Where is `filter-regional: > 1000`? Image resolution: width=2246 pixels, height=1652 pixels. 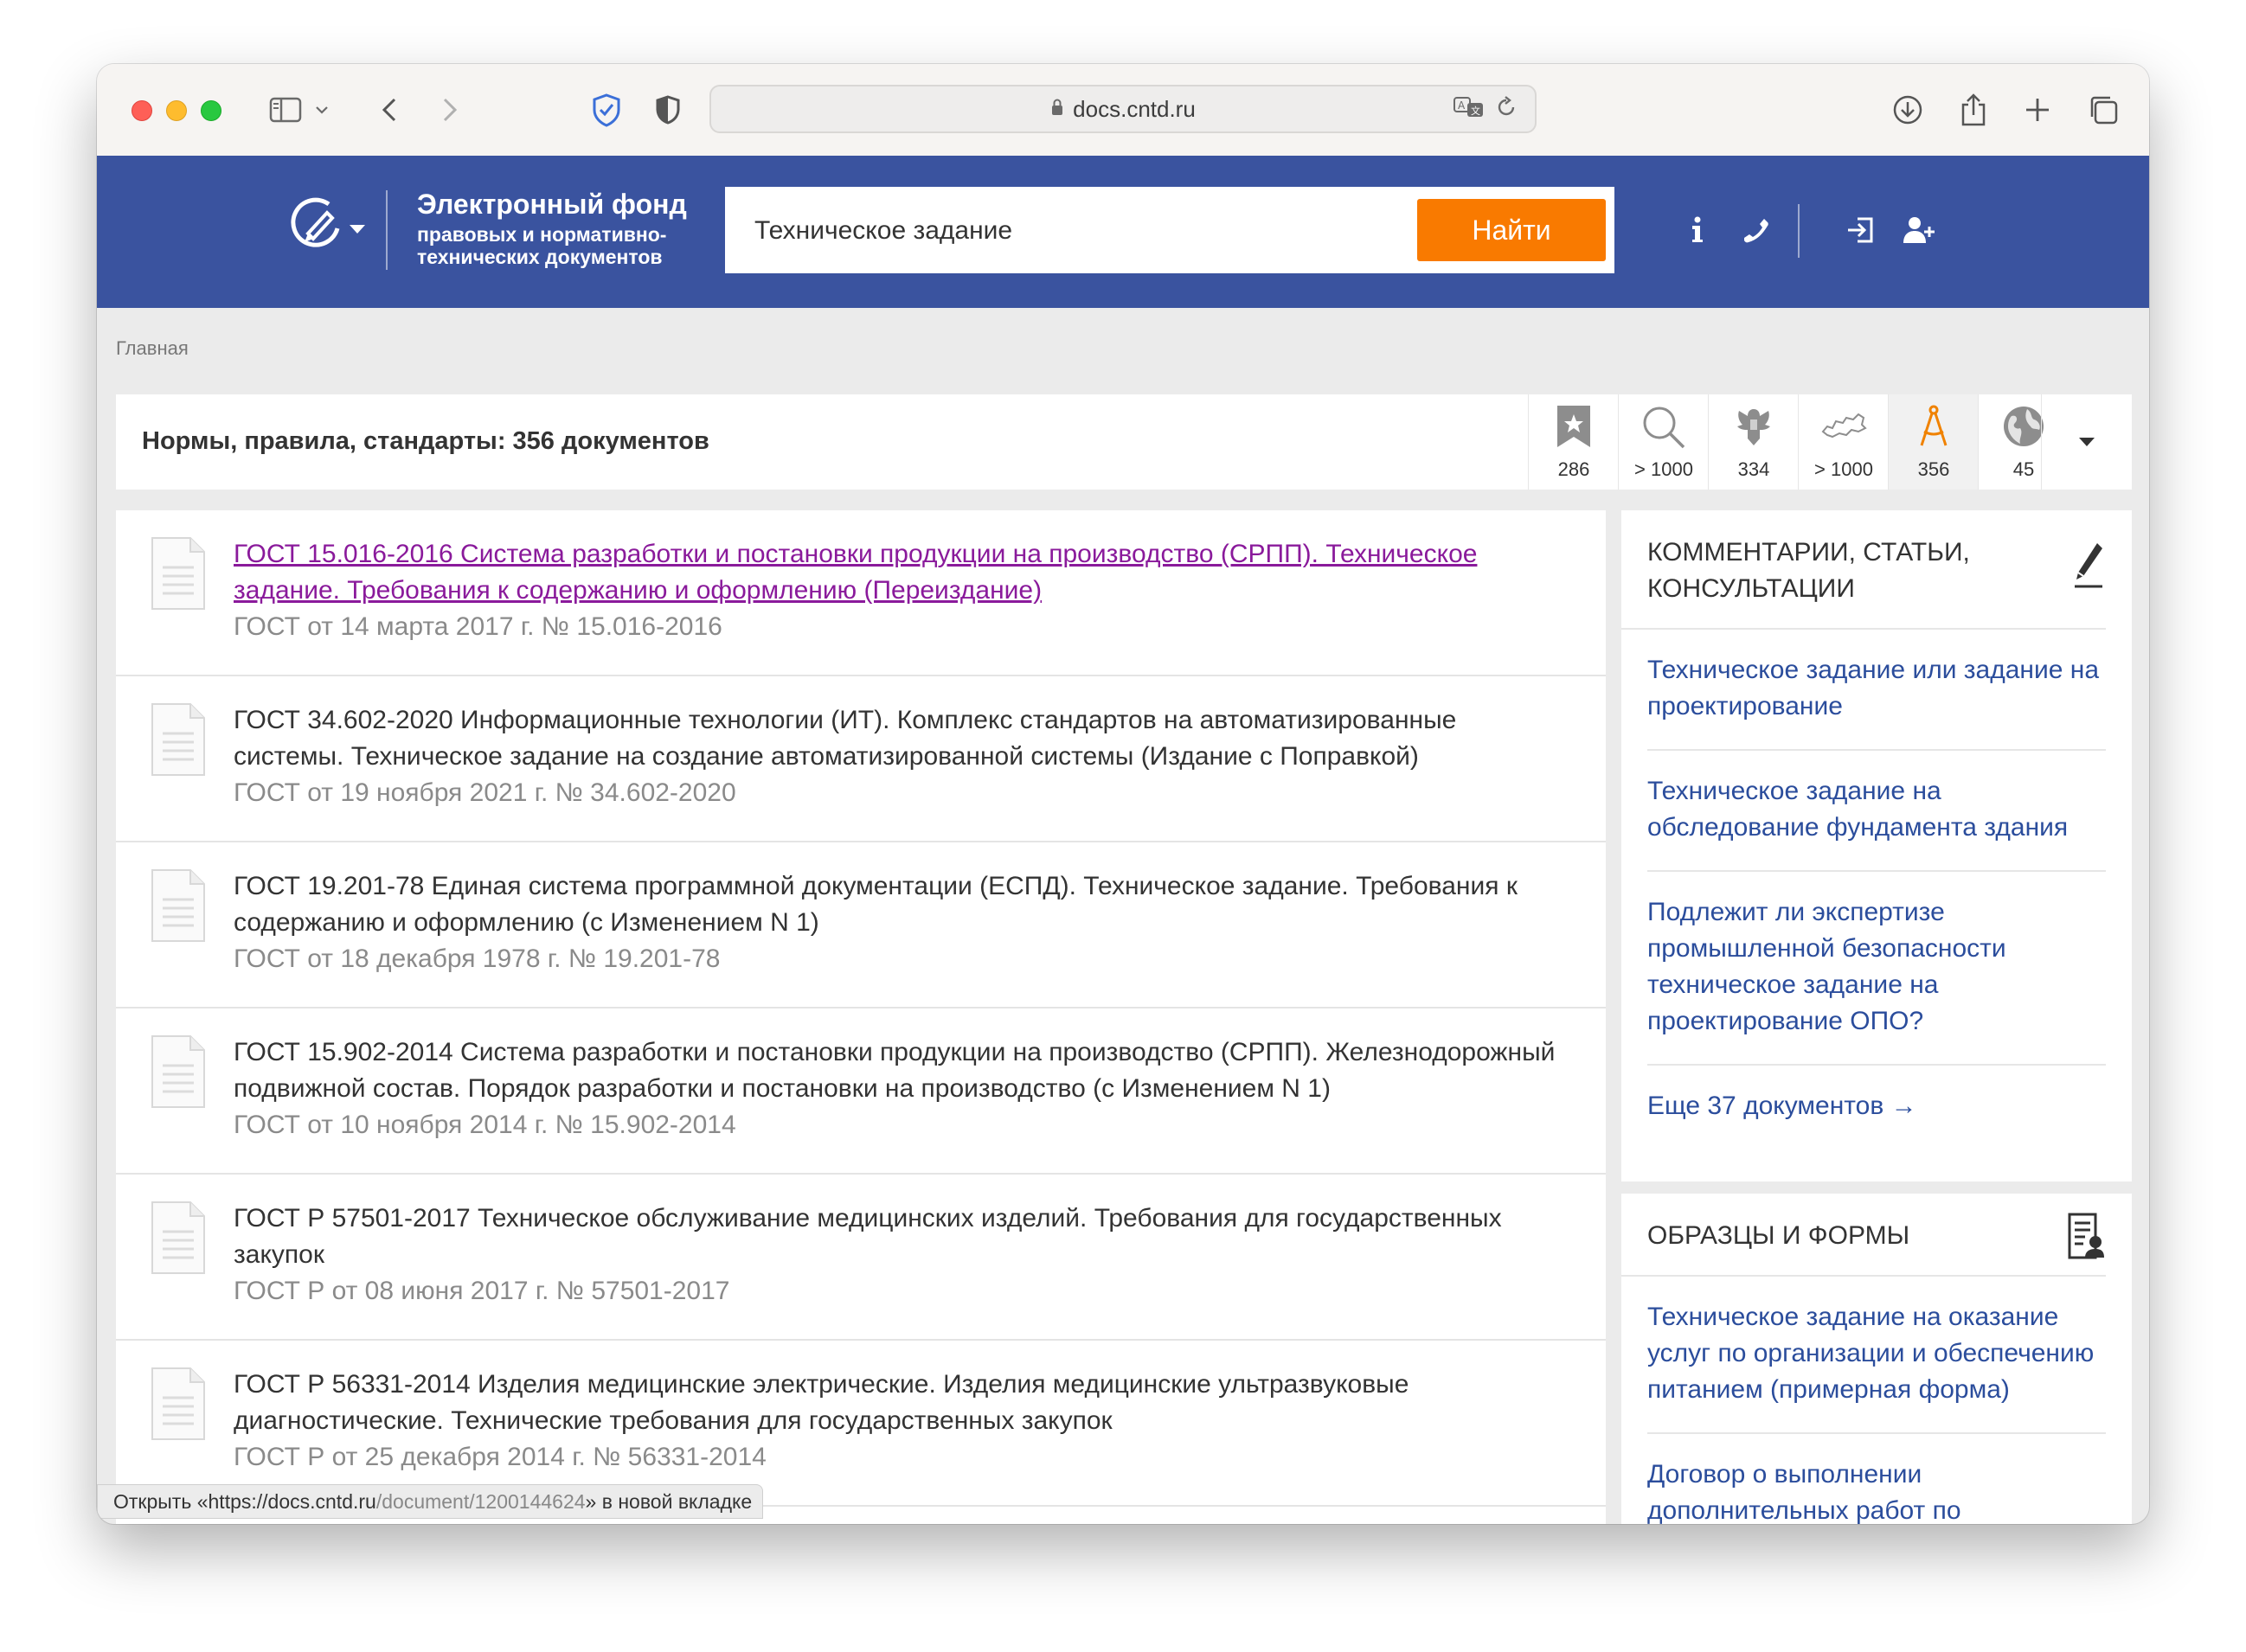
filter-regional: > 1000 is located at coordinates (1844, 442).